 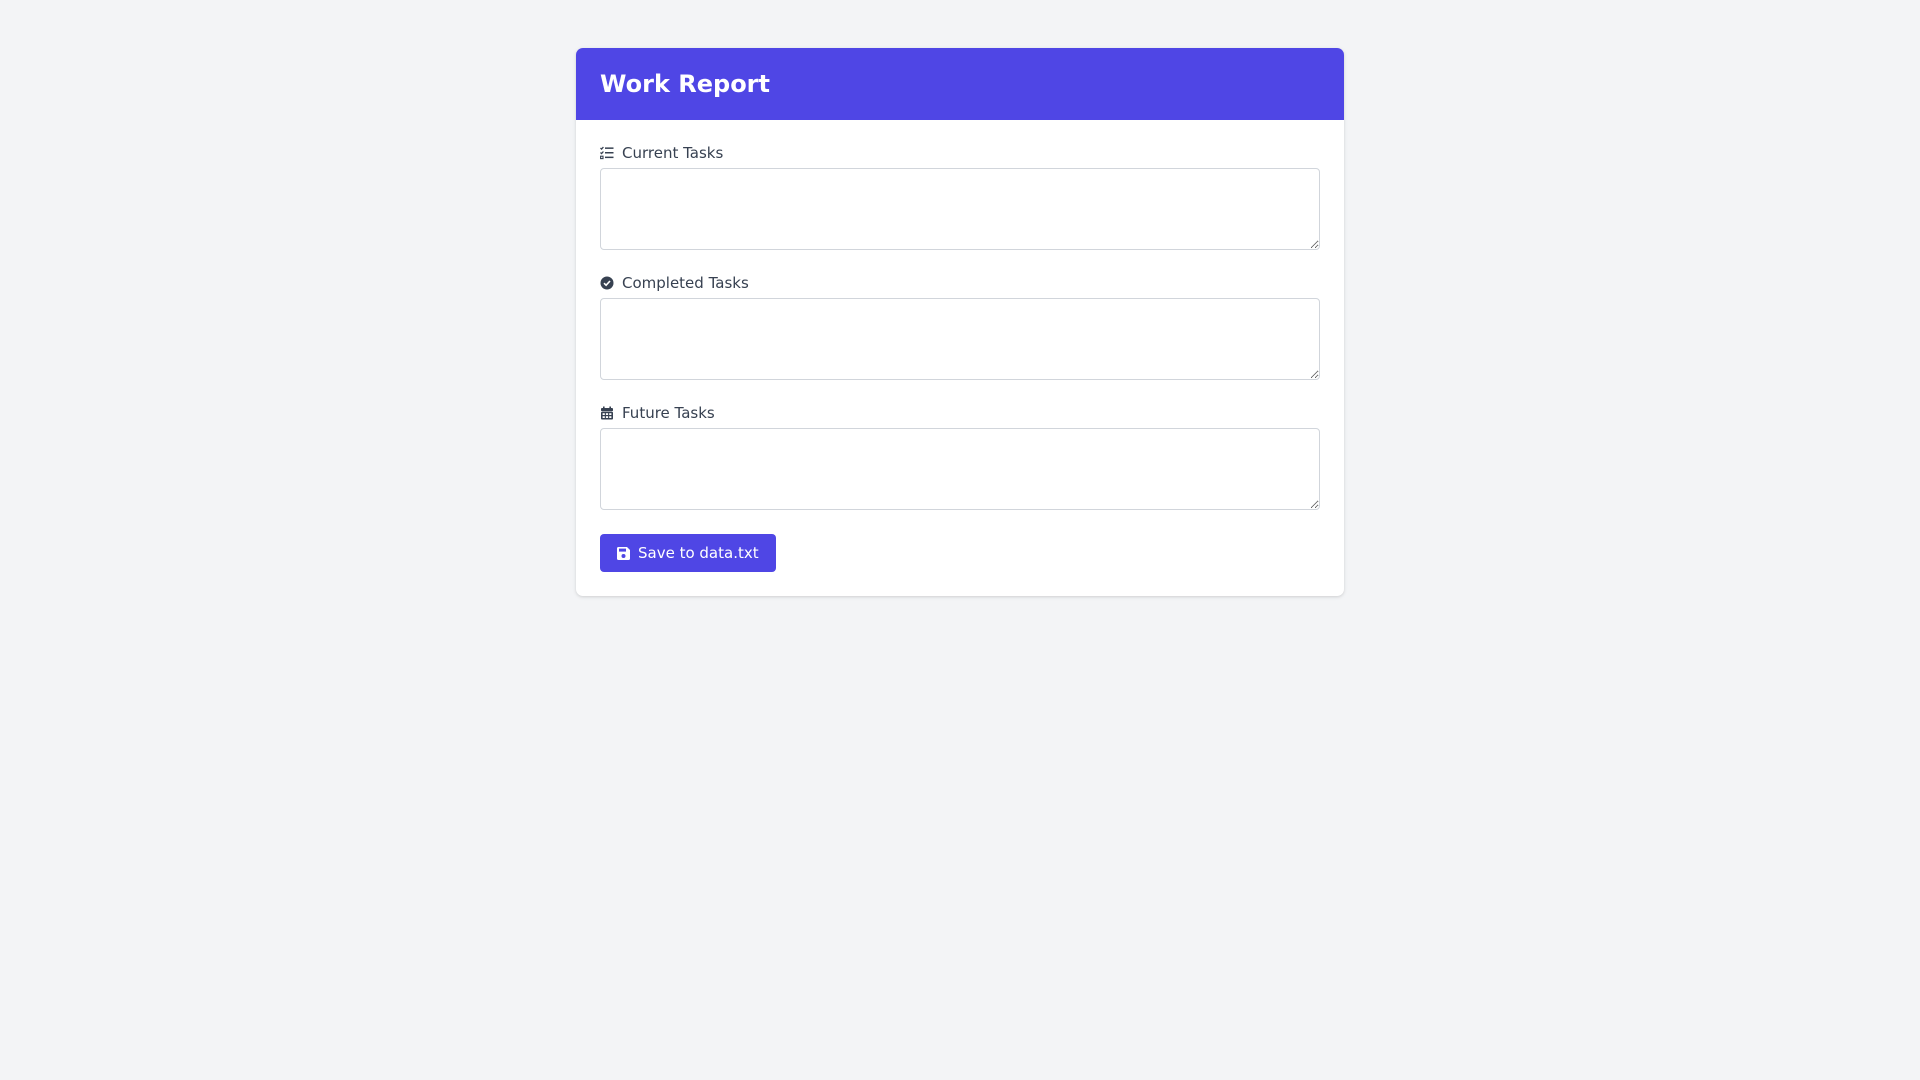 I want to click on current-tasks-field: Current Tasks, so click(x=960, y=197).